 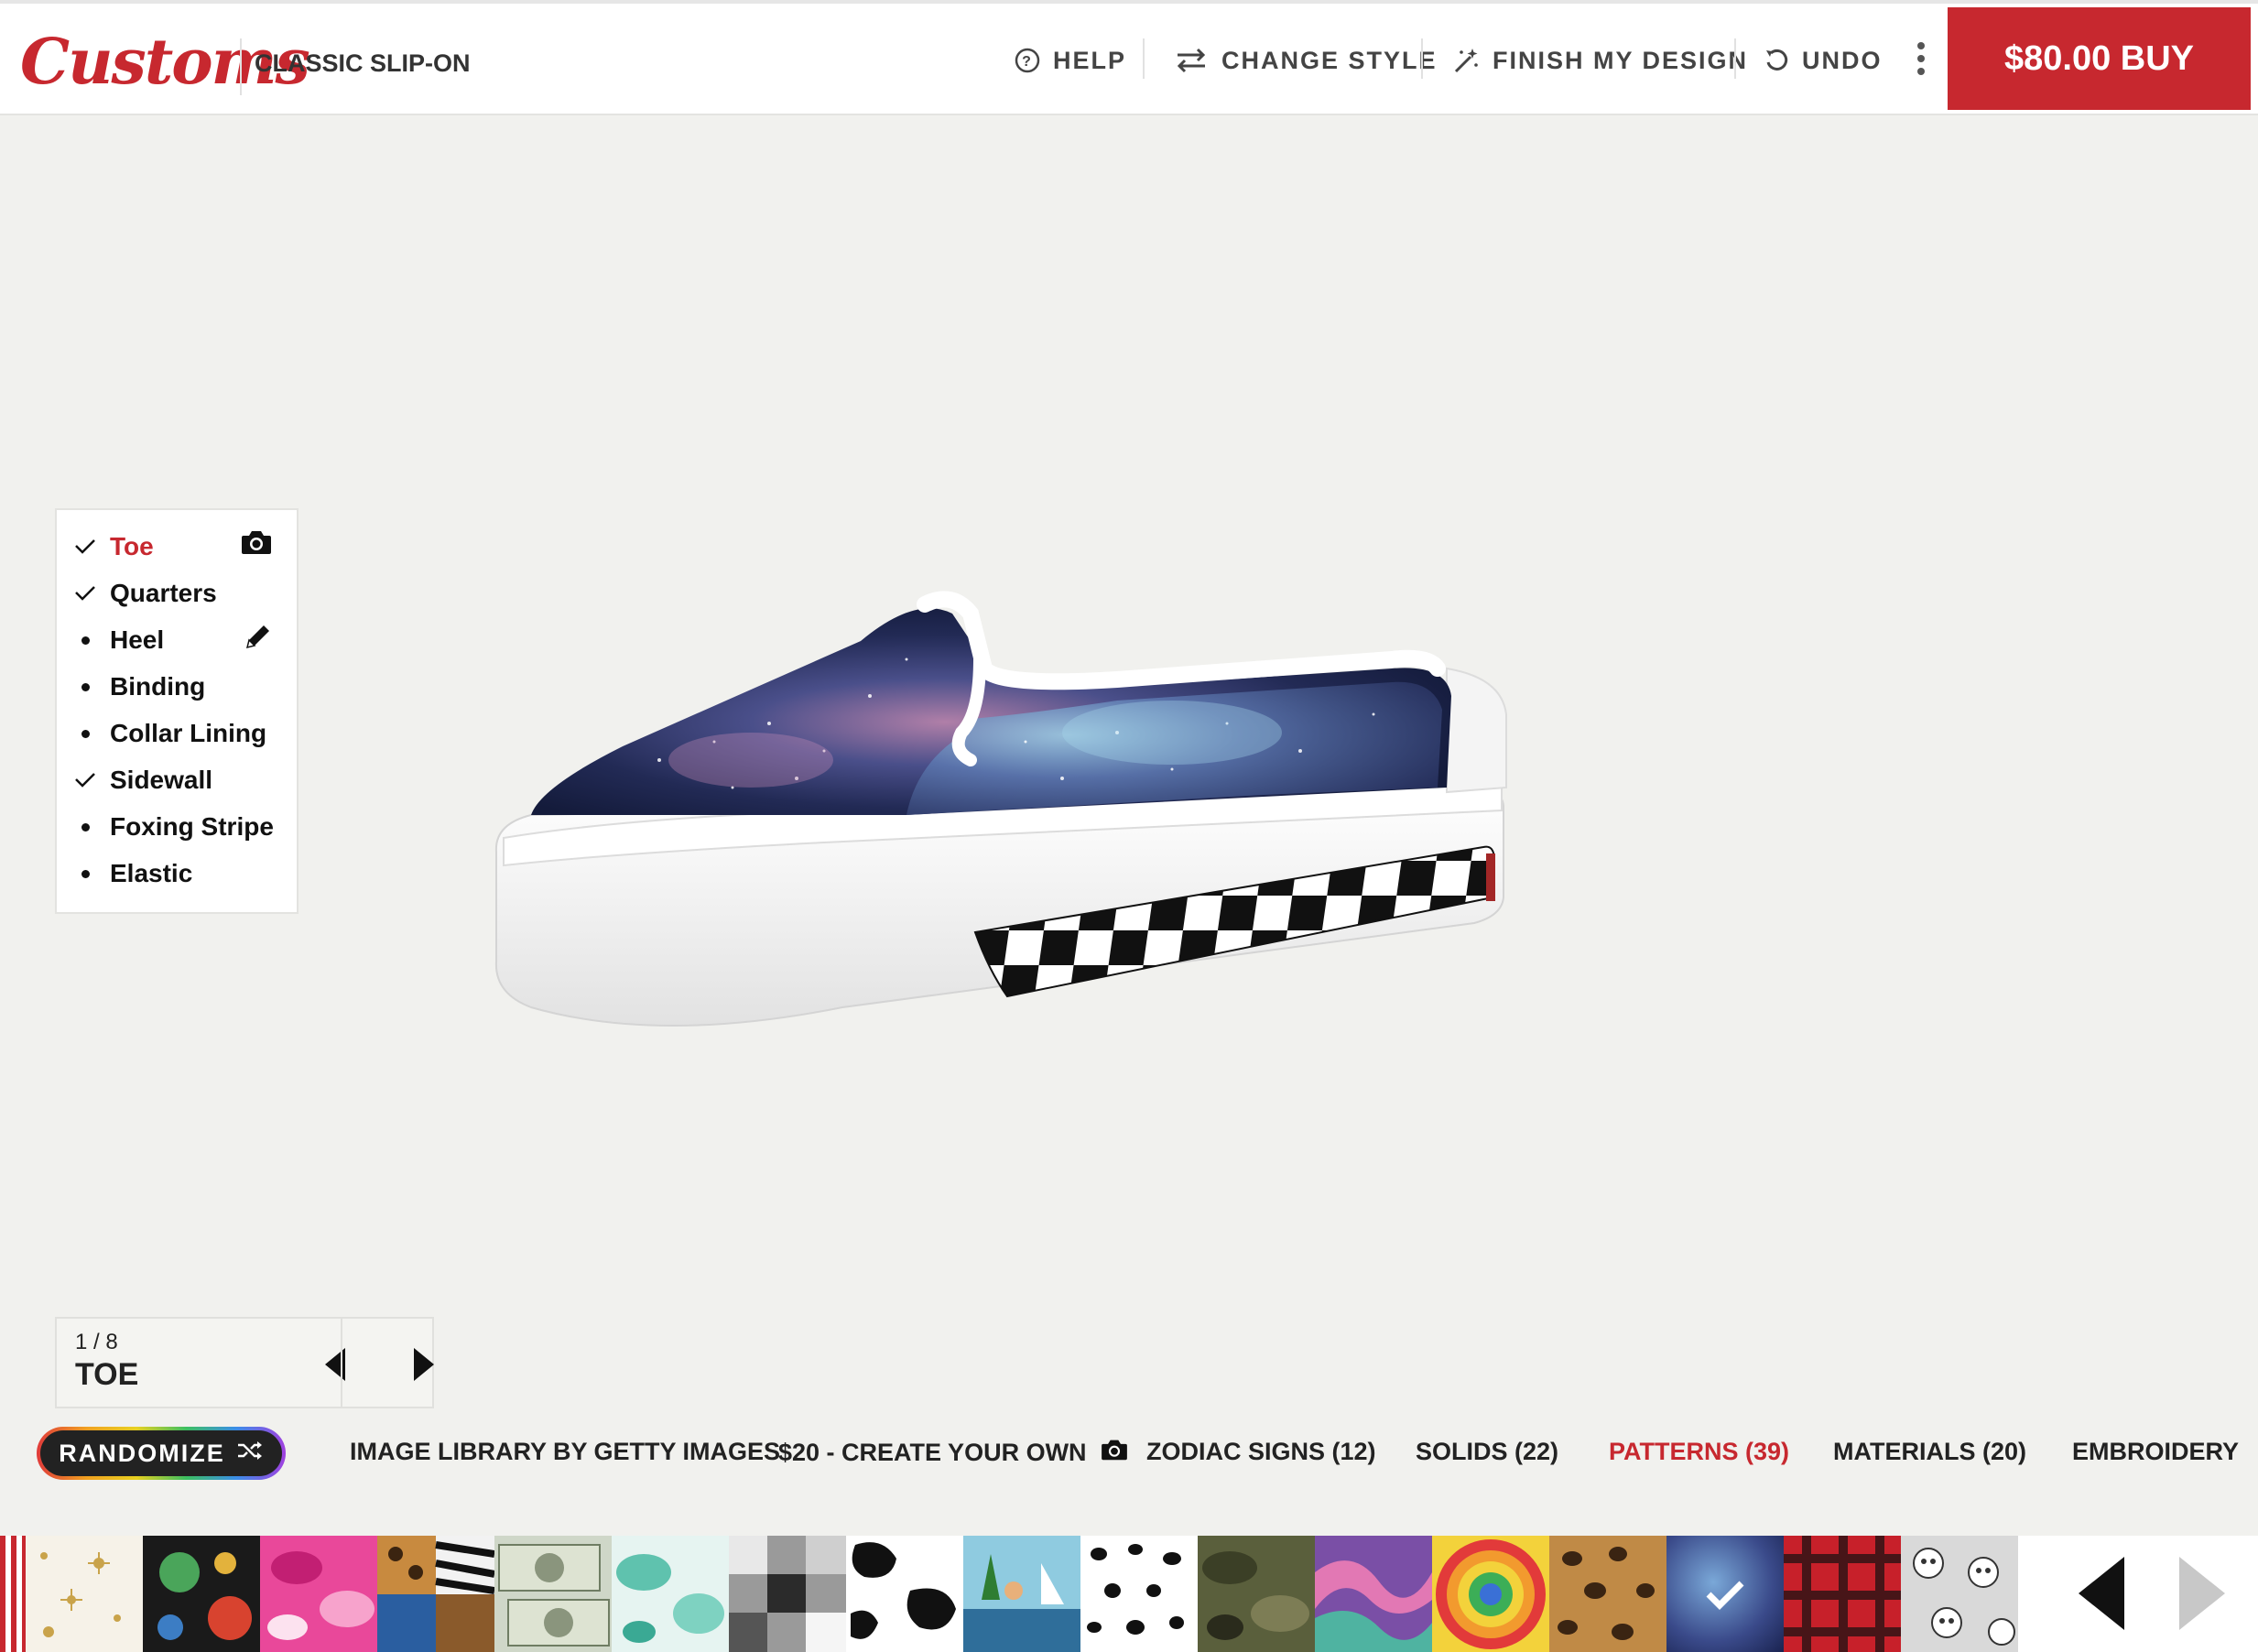 What do you see at coordinates (202, 1594) in the screenshot?
I see `swatch-monster-pattern` at bounding box center [202, 1594].